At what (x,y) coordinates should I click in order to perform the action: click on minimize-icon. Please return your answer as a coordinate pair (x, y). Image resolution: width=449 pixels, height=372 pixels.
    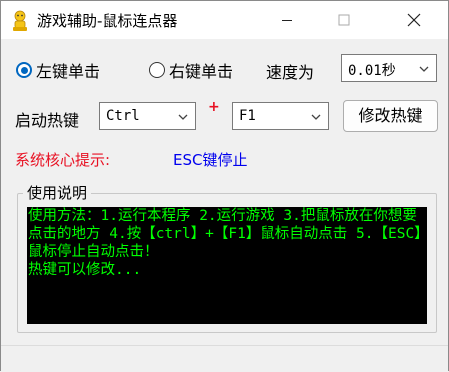
    Looking at the image, I should click on (287, 20).